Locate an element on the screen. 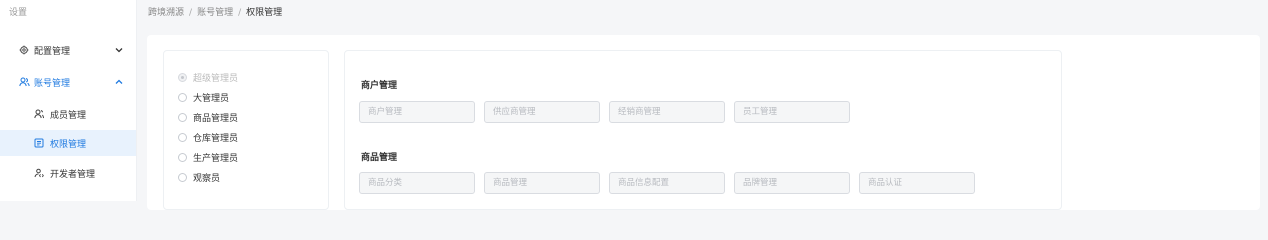 The width and height of the screenshot is (1268, 240). role-label: 超级管理员 is located at coordinates (216, 78).